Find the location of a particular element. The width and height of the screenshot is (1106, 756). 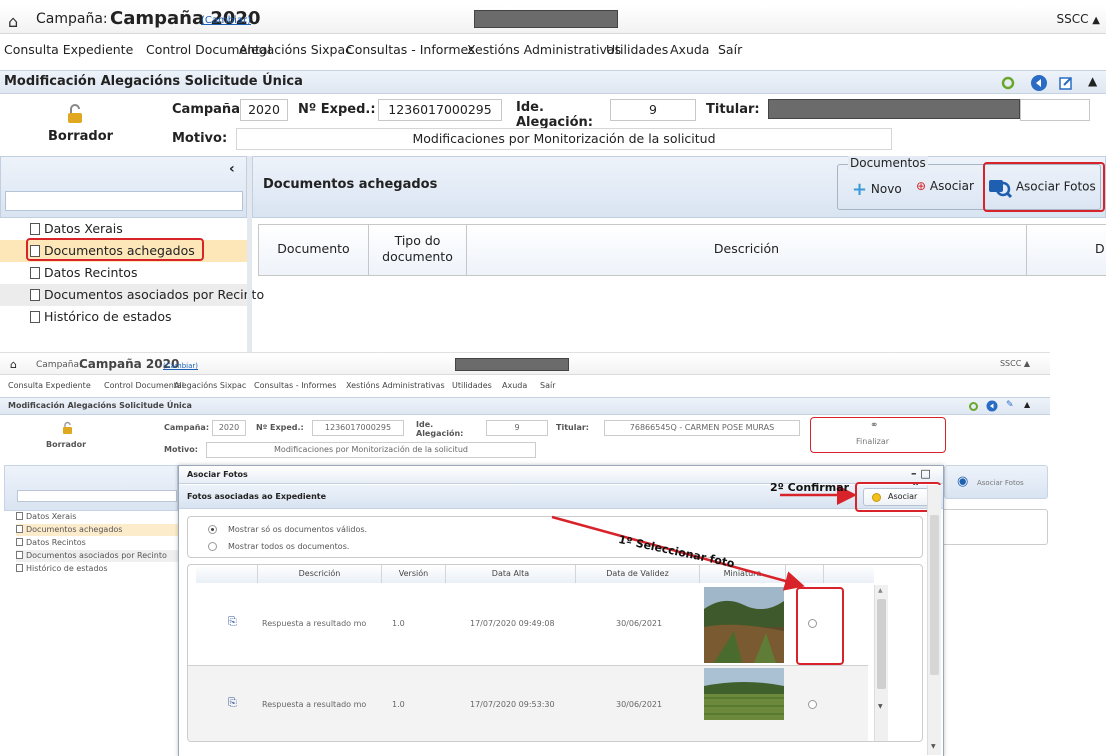

home-icon: ⌂ is located at coordinates (13, 21).